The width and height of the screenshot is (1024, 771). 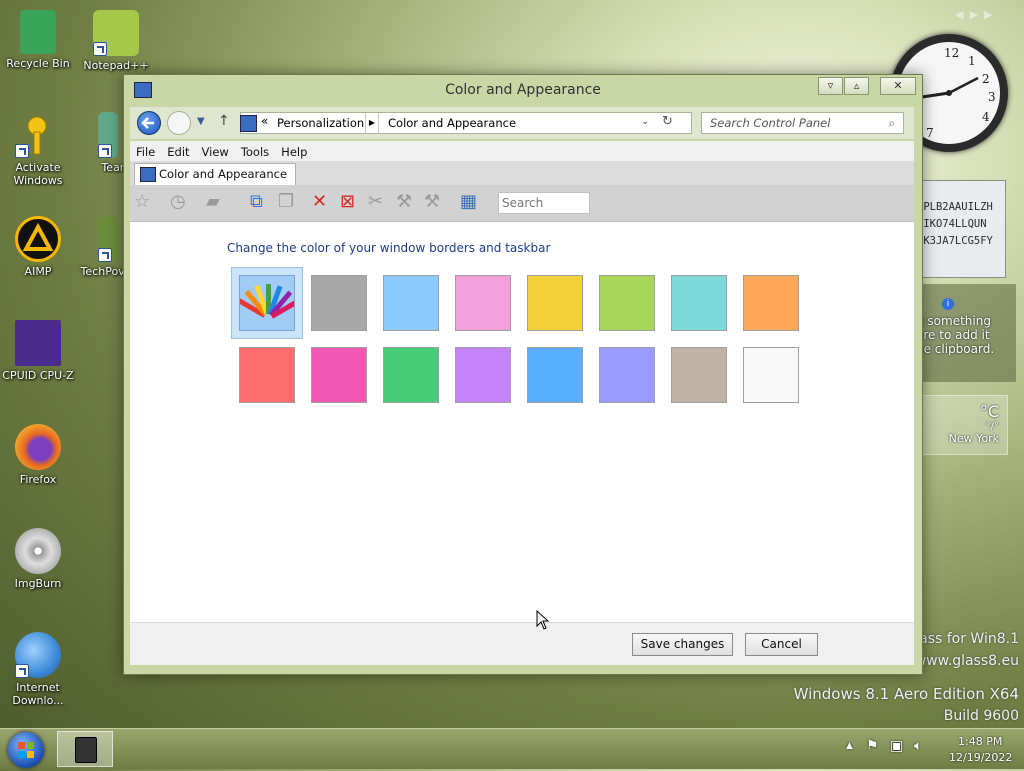 I want to click on menu-edit: Edit, so click(x=178, y=152).